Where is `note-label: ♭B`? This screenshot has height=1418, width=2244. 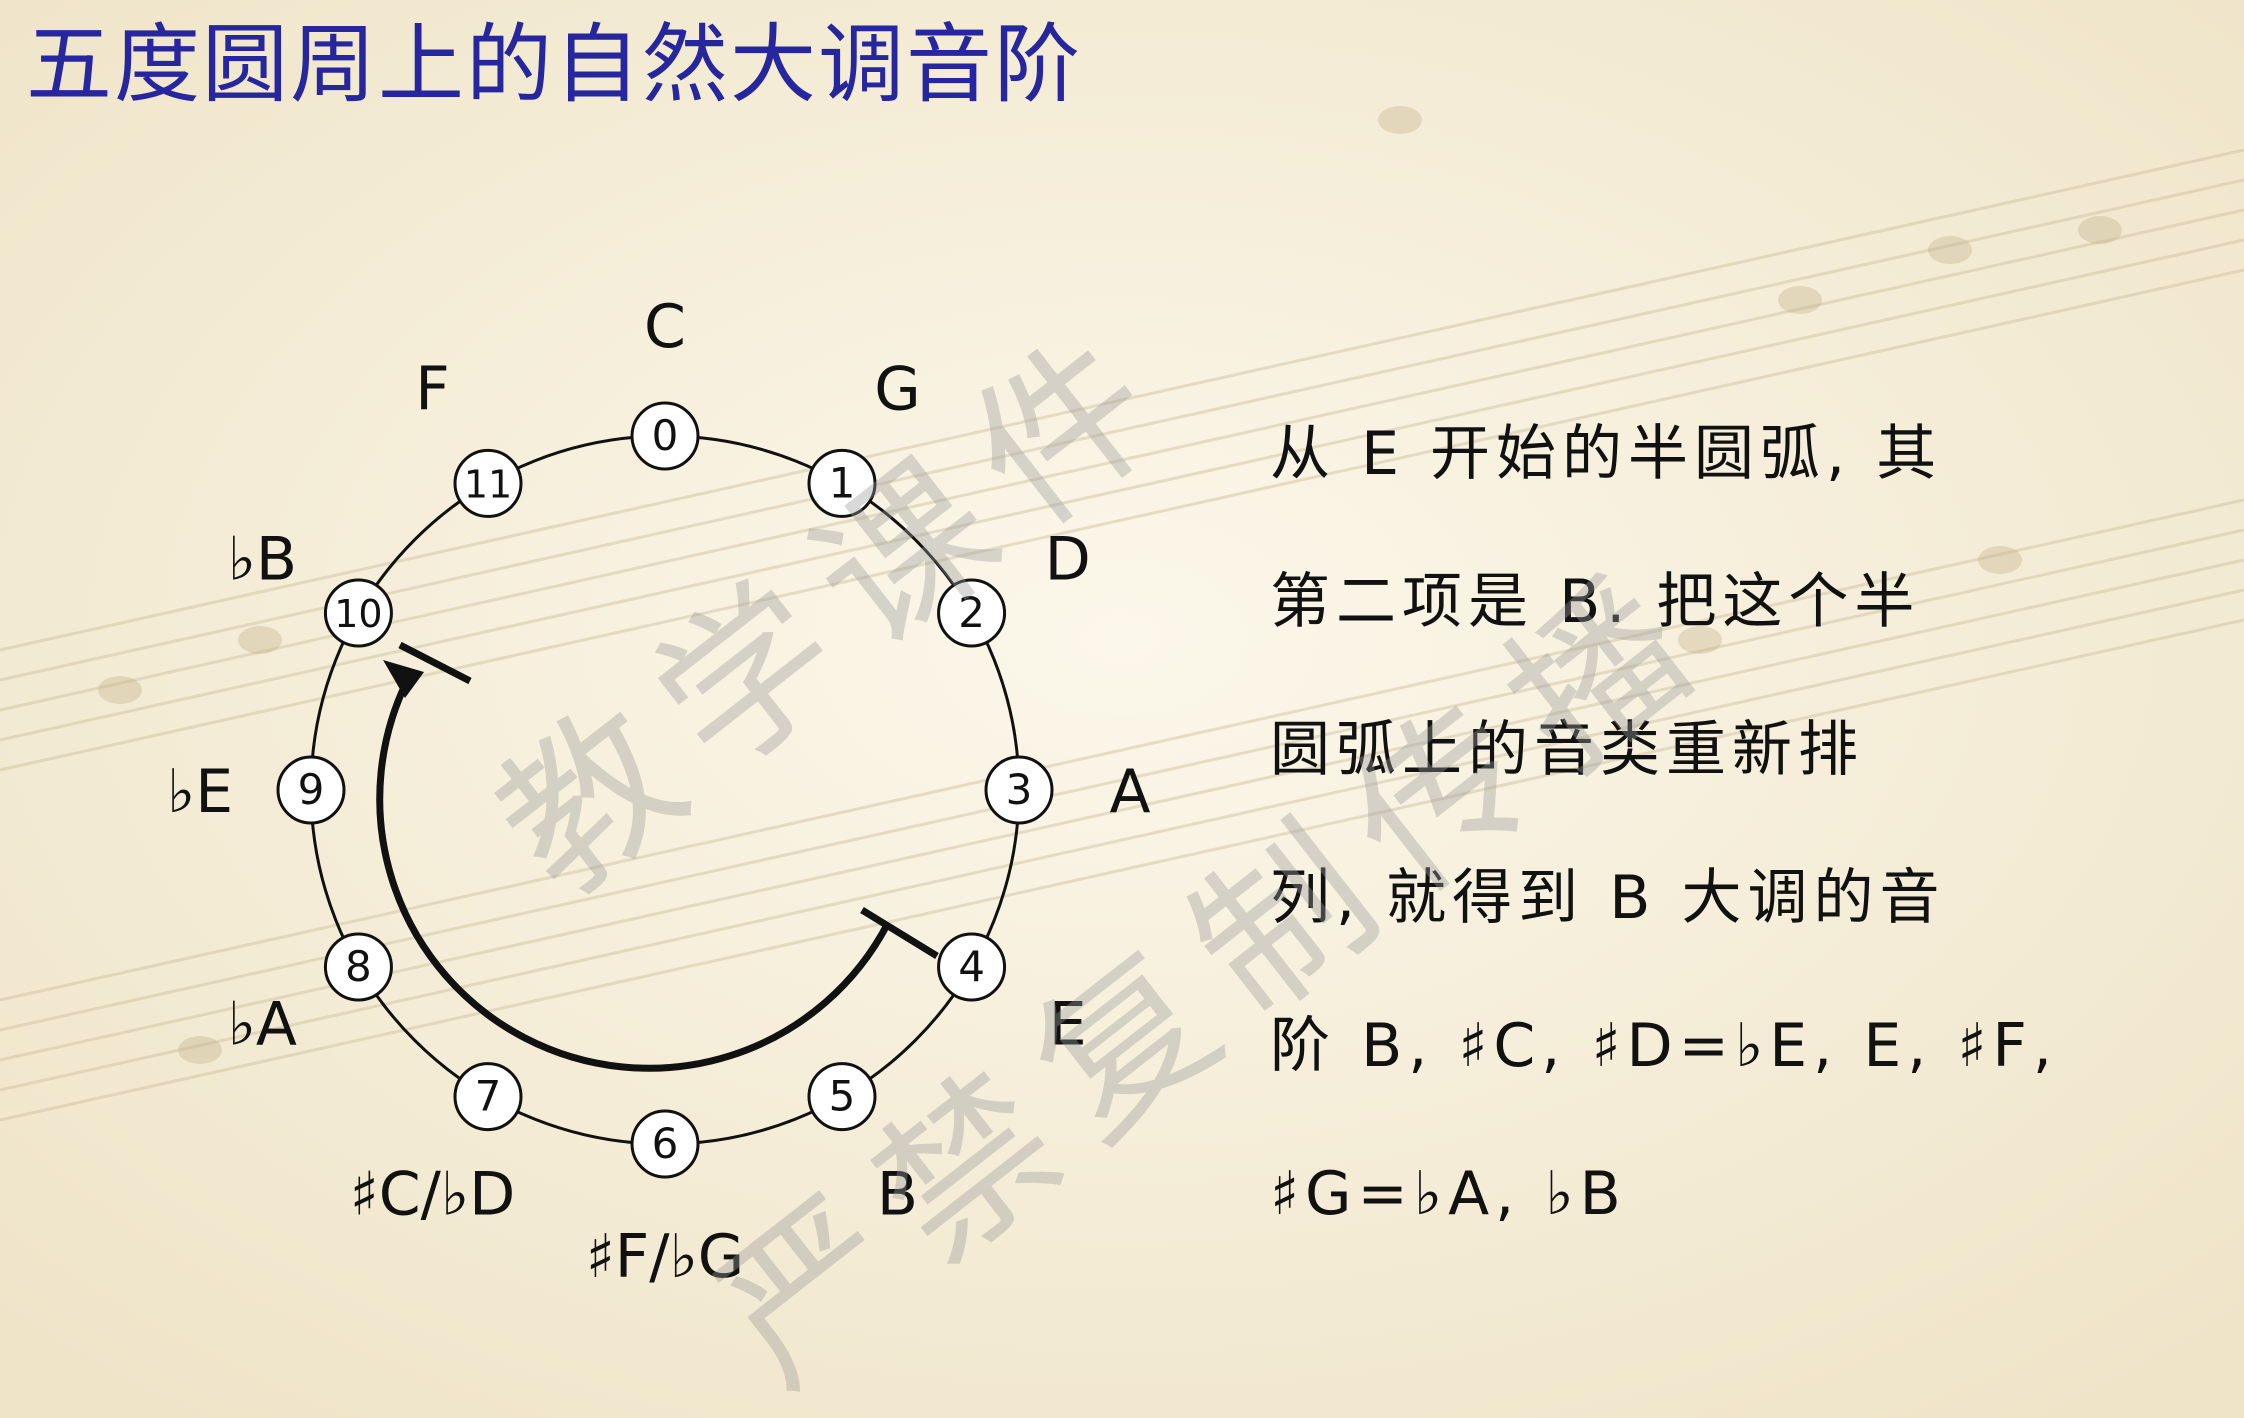
note-label: ♭B is located at coordinates (262, 560).